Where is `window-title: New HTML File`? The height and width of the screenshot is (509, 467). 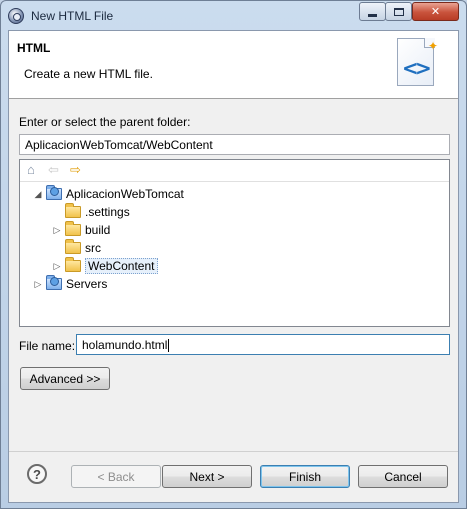
window-title: New HTML File is located at coordinates (72, 16).